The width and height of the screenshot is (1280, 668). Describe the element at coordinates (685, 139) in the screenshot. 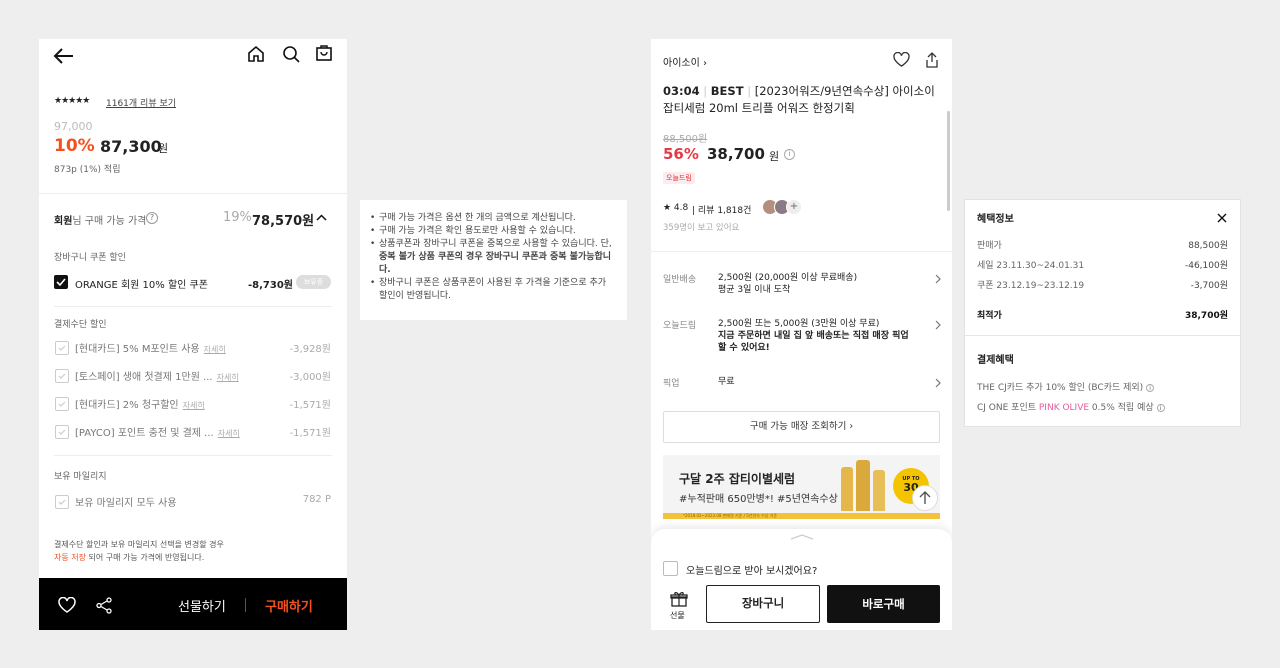

I see `original-price: 88,500원` at that location.